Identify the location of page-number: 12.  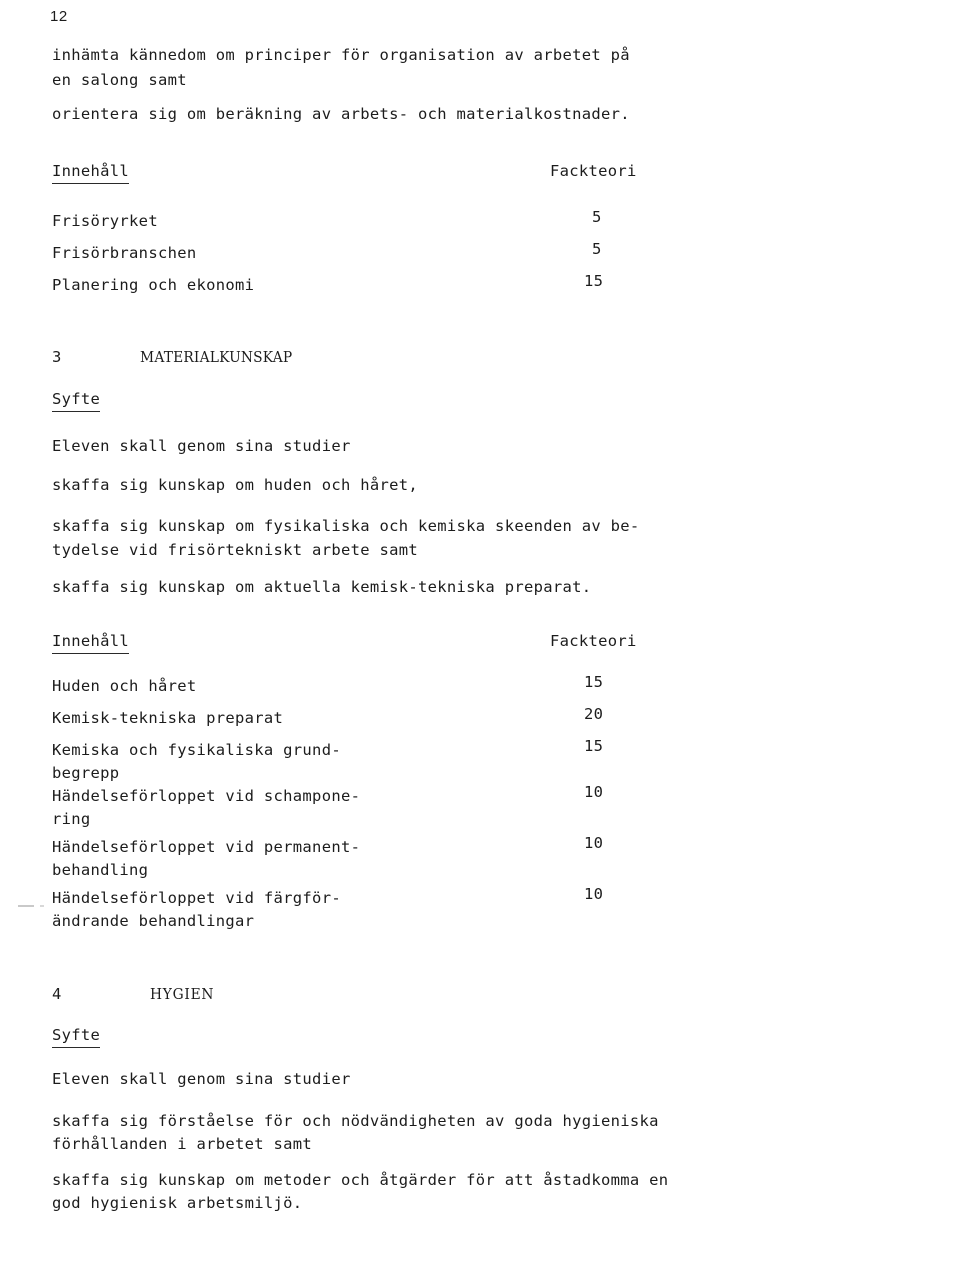
(59, 16).